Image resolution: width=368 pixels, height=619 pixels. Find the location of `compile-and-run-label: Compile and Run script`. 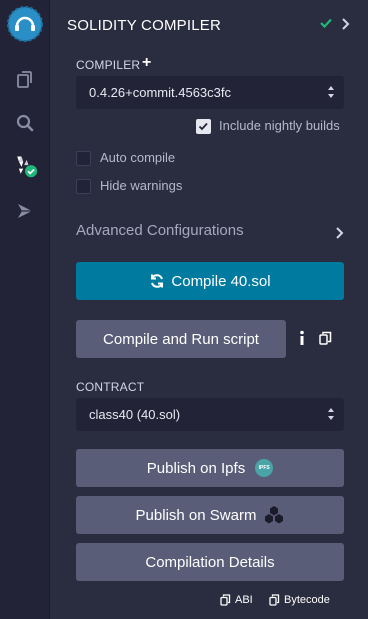

compile-and-run-label: Compile and Run script is located at coordinates (181, 339).